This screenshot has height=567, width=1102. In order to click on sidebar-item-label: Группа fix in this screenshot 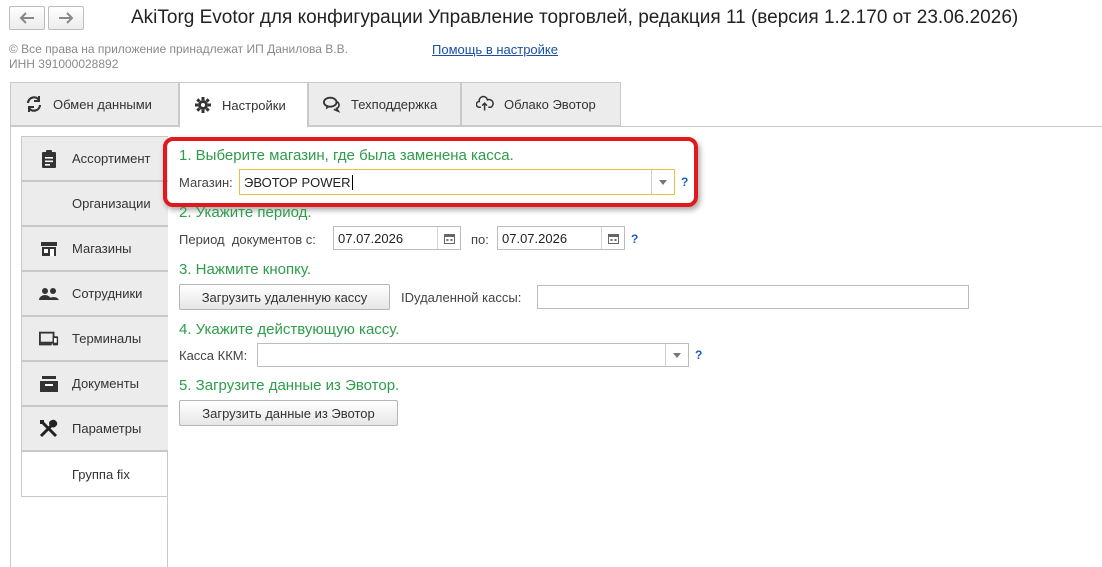, I will do `click(101, 474)`.